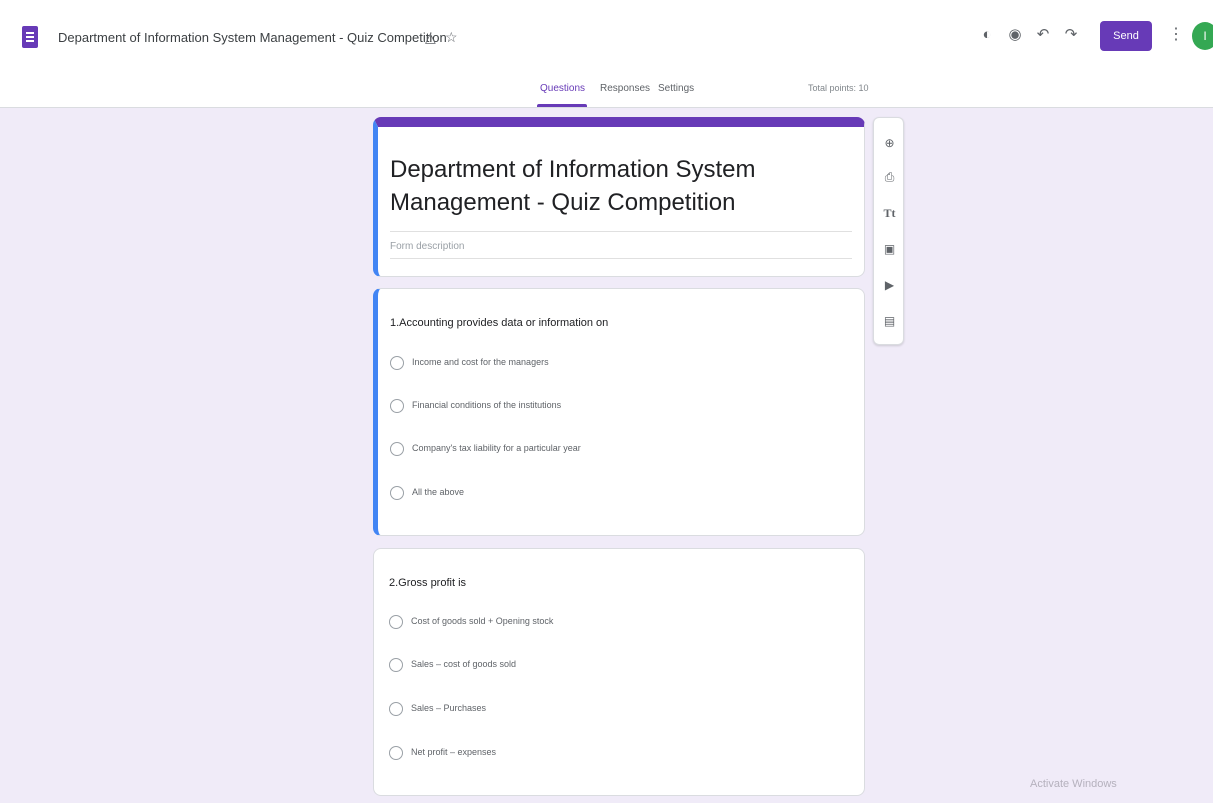 The height and width of the screenshot is (803, 1213). What do you see at coordinates (889, 249) in the screenshot?
I see `add-image-icon: ▣` at bounding box center [889, 249].